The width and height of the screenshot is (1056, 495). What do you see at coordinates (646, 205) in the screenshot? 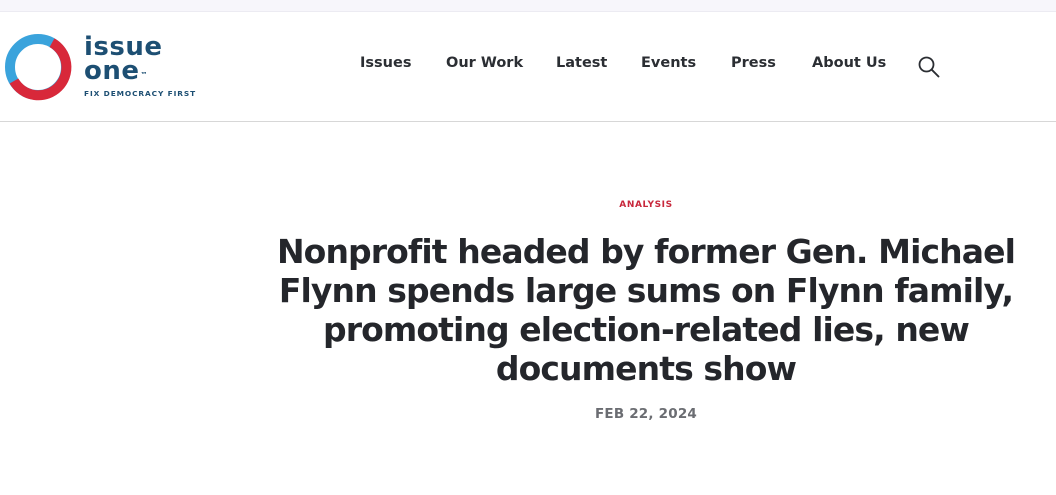
I see `article-category: ANALYSIS` at bounding box center [646, 205].